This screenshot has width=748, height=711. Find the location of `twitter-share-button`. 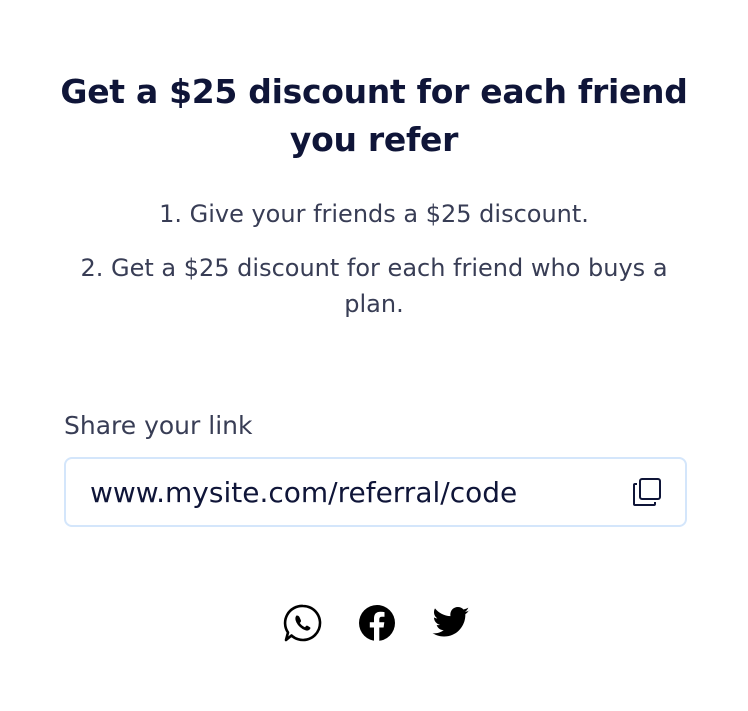

twitter-share-button is located at coordinates (451, 623).